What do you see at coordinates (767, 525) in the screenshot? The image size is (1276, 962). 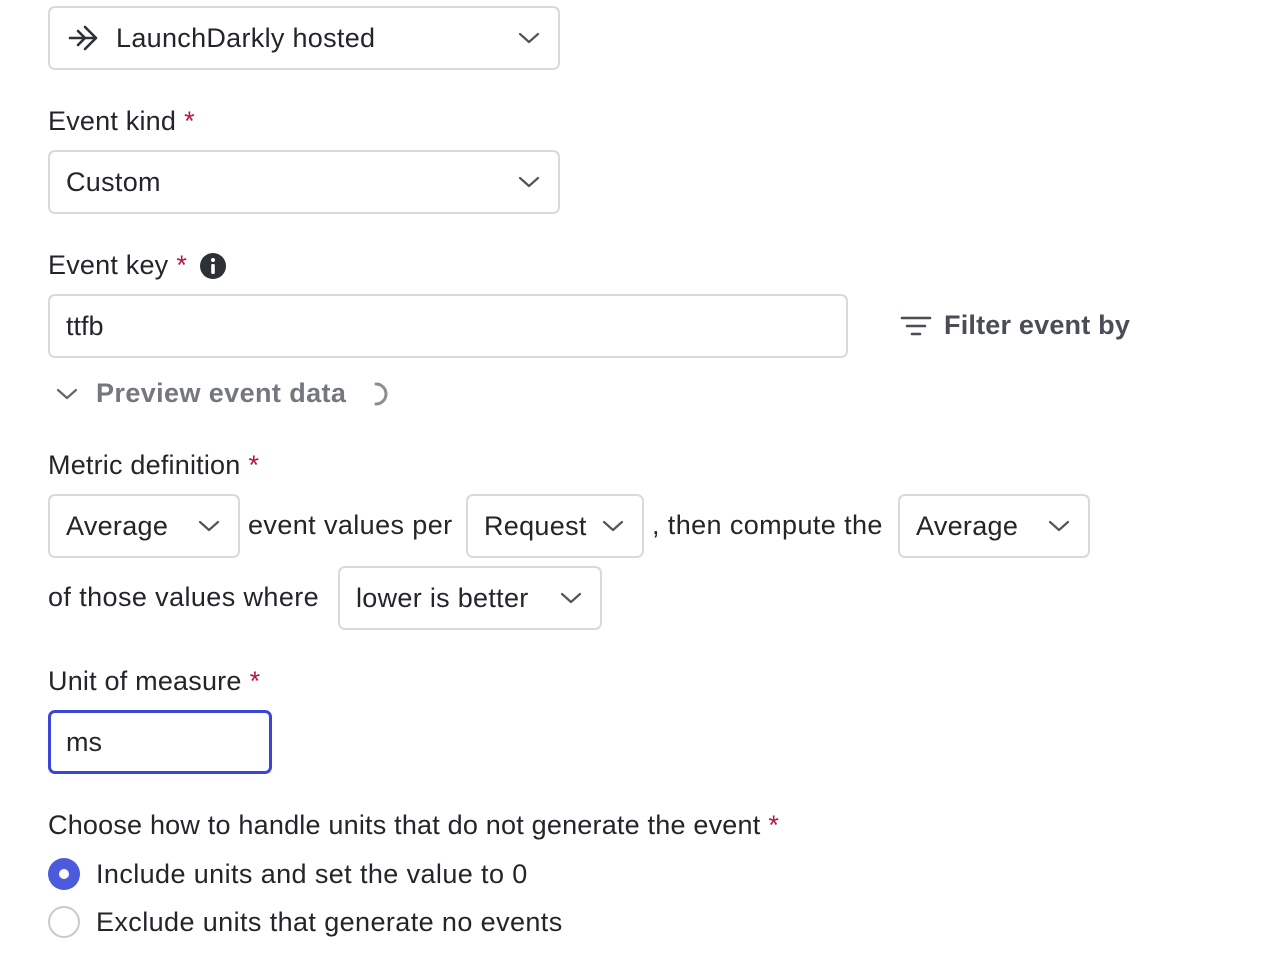 I see `compute-text: , then compute the` at bounding box center [767, 525].